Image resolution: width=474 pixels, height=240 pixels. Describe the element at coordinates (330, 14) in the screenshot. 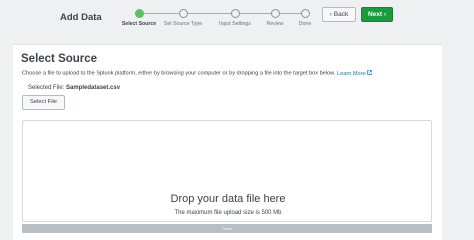

I see `chevron-left-icon: ‹` at that location.